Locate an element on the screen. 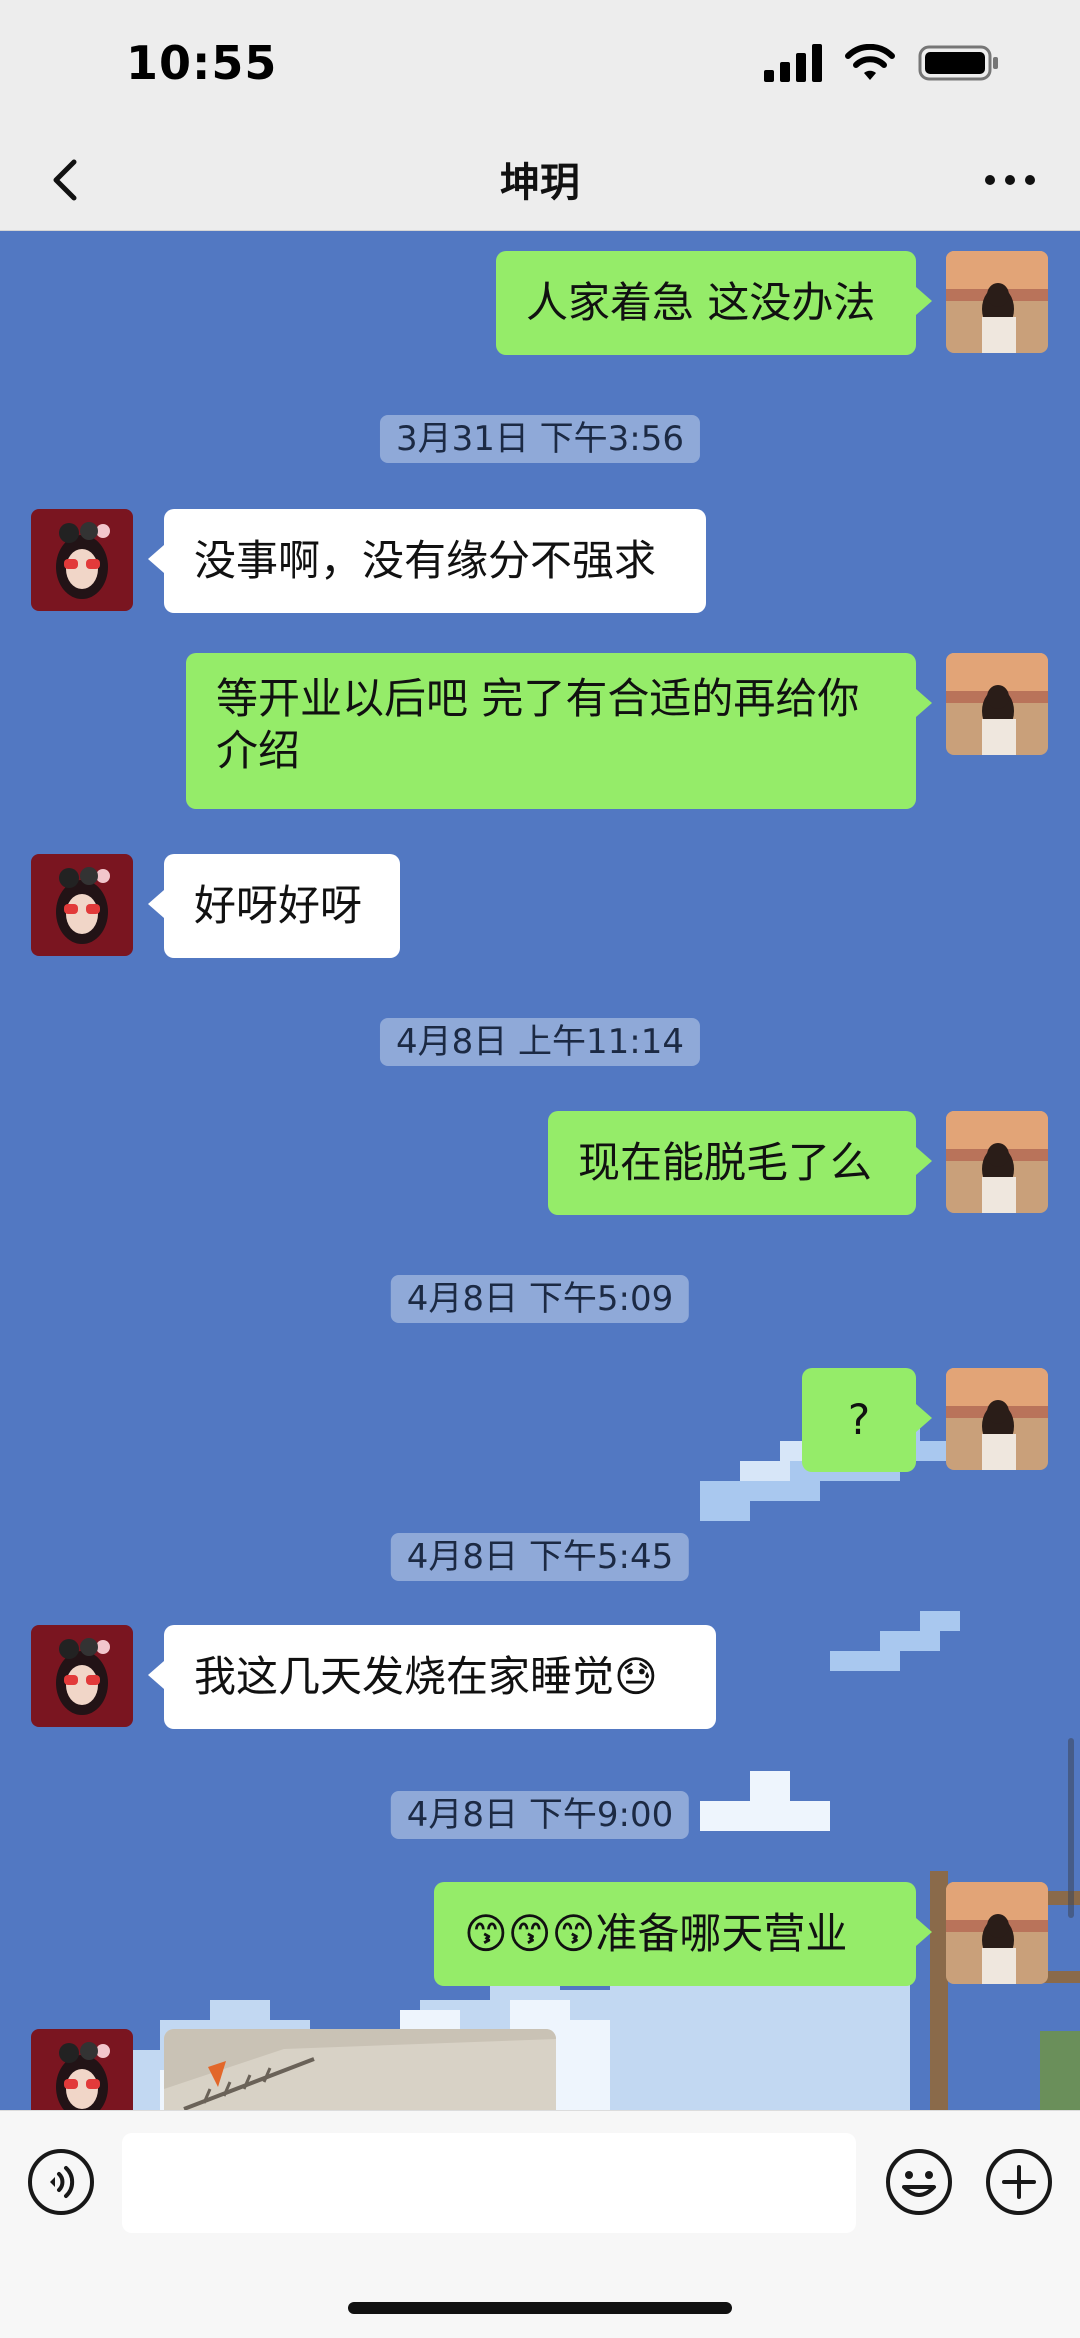 The image size is (1080, 2338). status-bar: 10:55 is located at coordinates (540, 65).